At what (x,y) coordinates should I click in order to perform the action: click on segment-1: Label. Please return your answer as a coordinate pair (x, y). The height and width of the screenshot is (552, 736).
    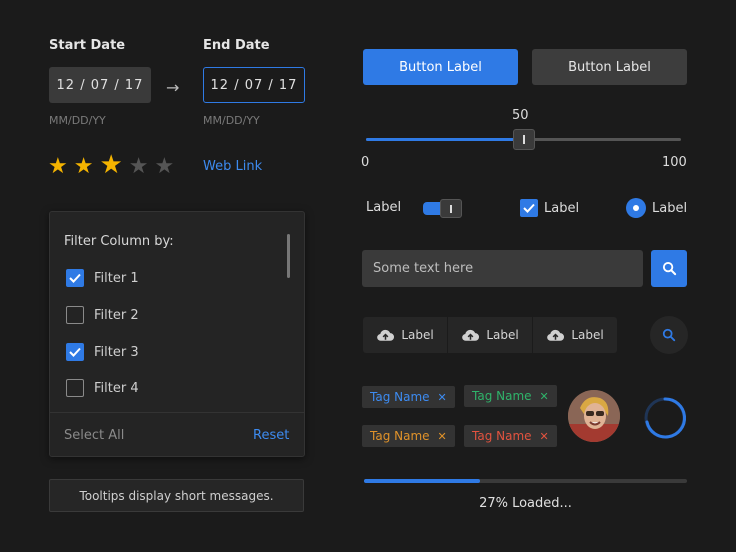
    Looking at the image, I should click on (405, 335).